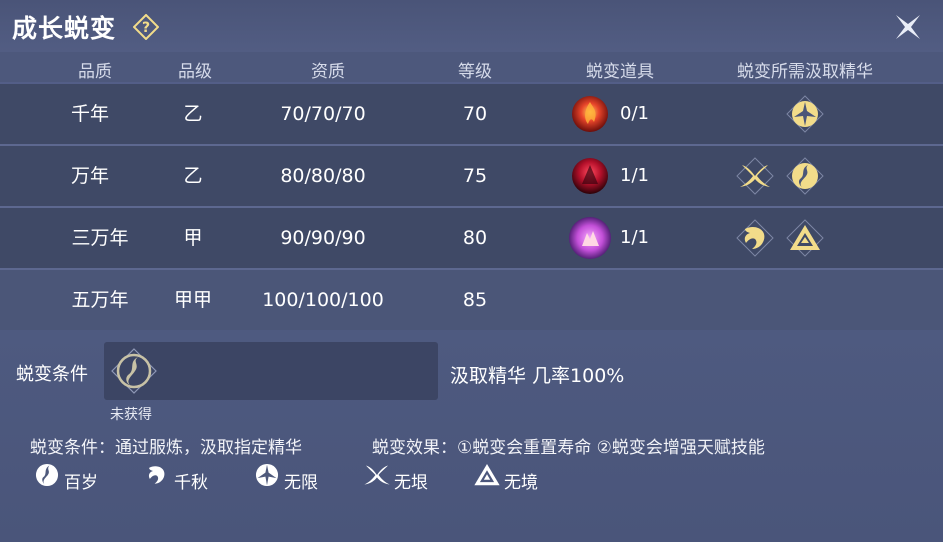  What do you see at coordinates (193, 238) in the screenshot?
I see `grade-cell: 甲` at bounding box center [193, 238].